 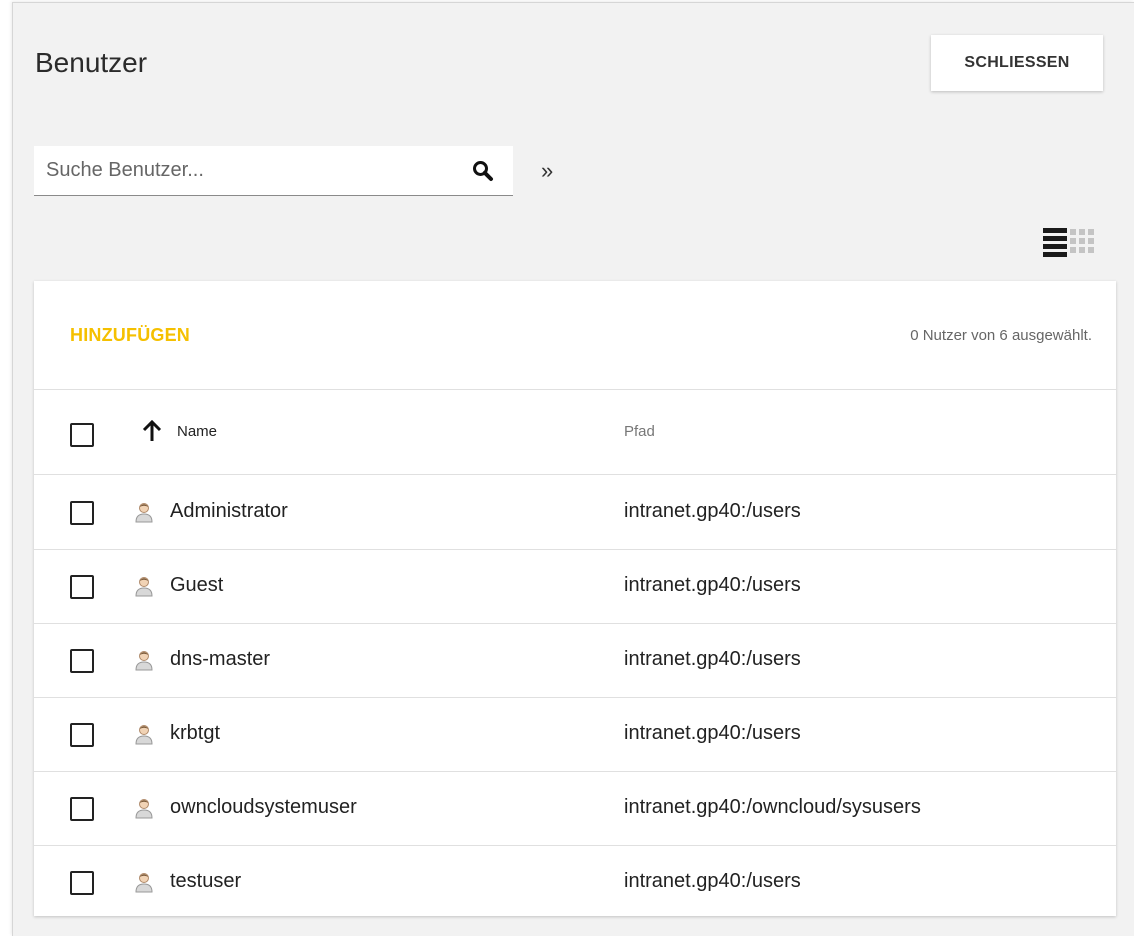 I want to click on user-name: Guest, so click(x=196, y=585).